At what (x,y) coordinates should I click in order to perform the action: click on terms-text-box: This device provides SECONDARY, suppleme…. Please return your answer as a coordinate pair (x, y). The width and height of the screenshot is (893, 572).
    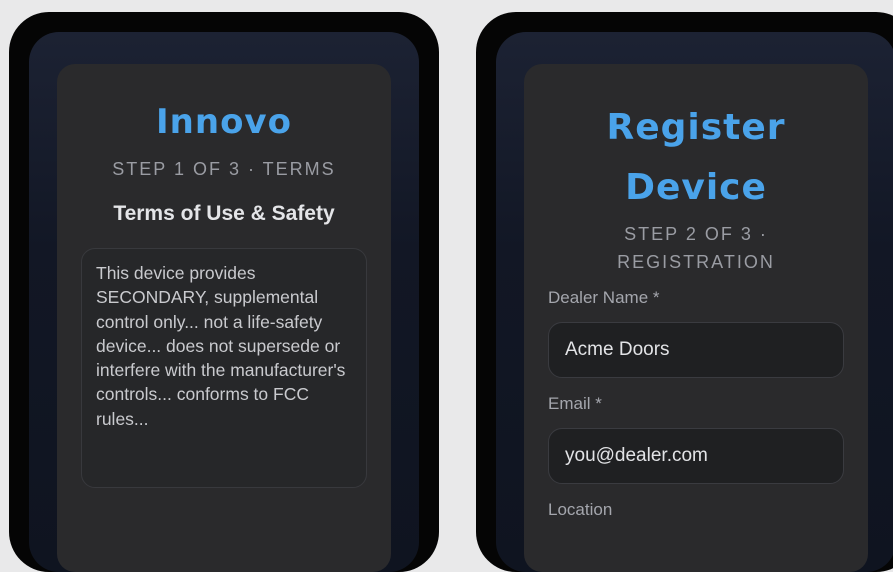
    Looking at the image, I should click on (224, 368).